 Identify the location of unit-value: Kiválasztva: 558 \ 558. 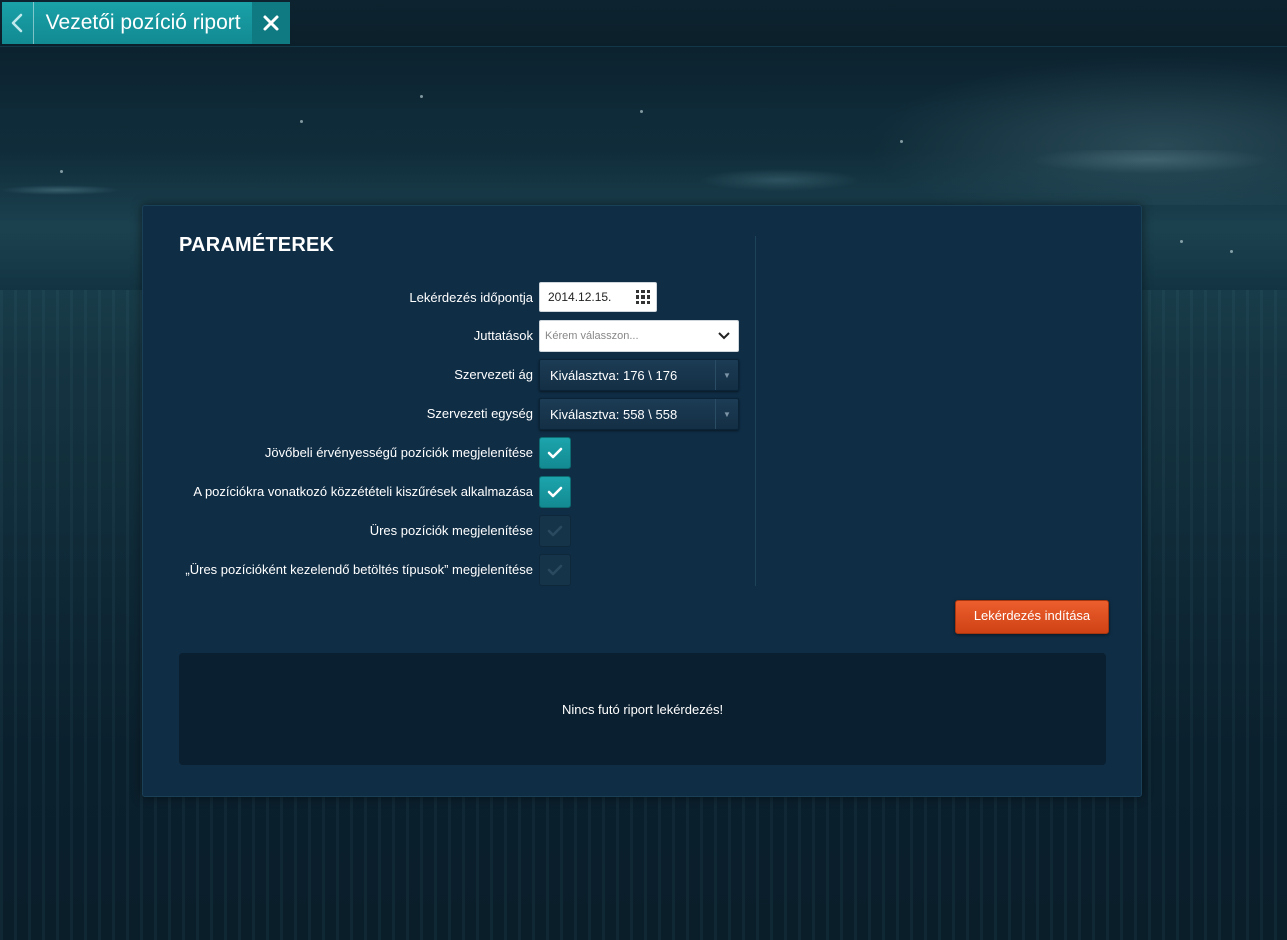
(614, 414).